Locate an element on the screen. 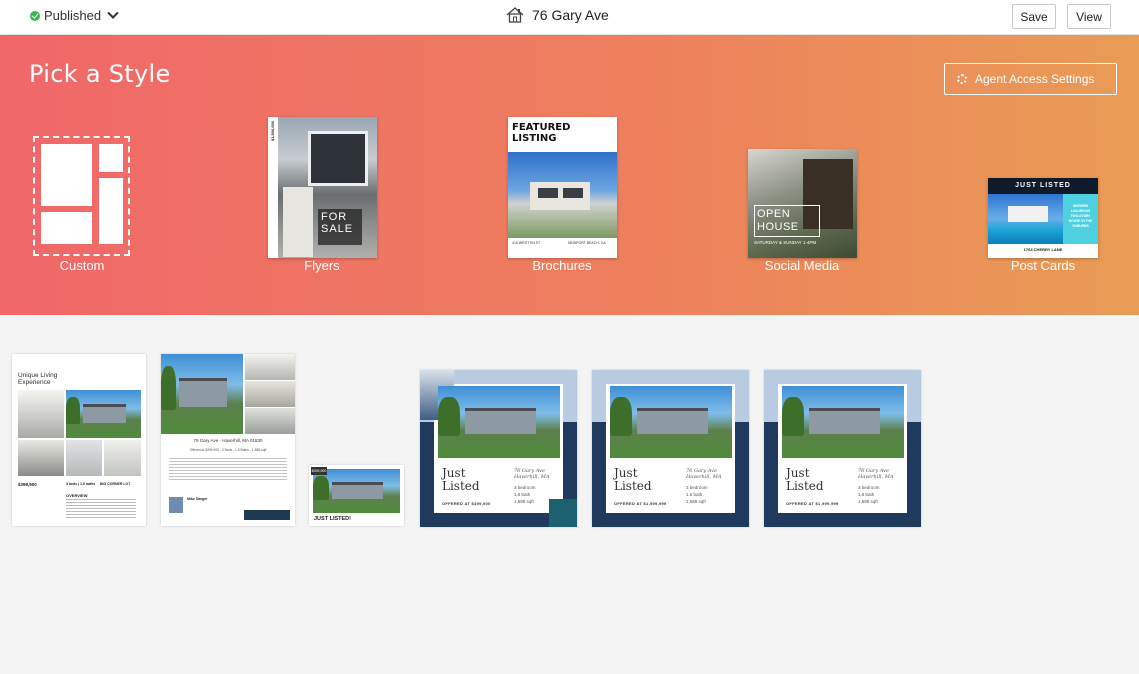  sq3-offer: OFFERED AT $1,999,999 is located at coordinates (812, 503).